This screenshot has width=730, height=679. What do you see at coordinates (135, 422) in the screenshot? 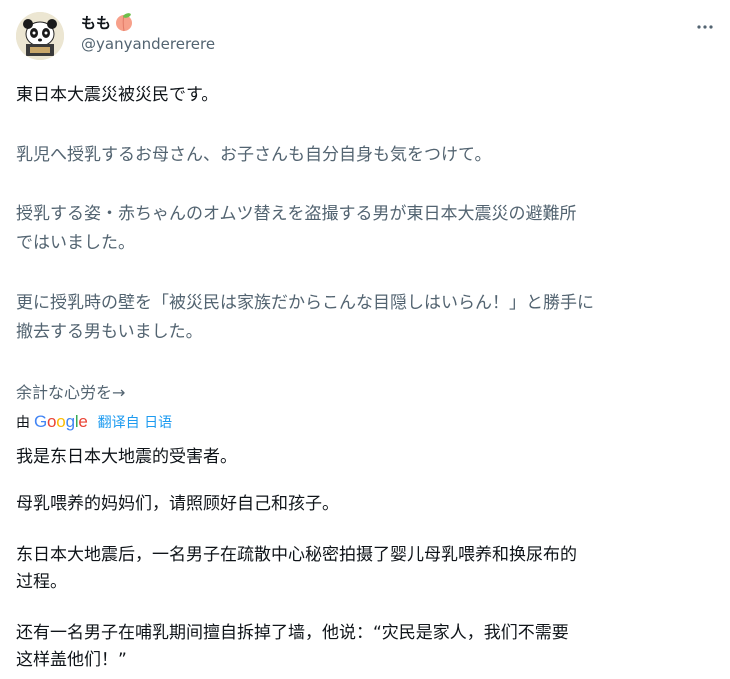
I see `translated-from-link: 翻译自 日语` at bounding box center [135, 422].